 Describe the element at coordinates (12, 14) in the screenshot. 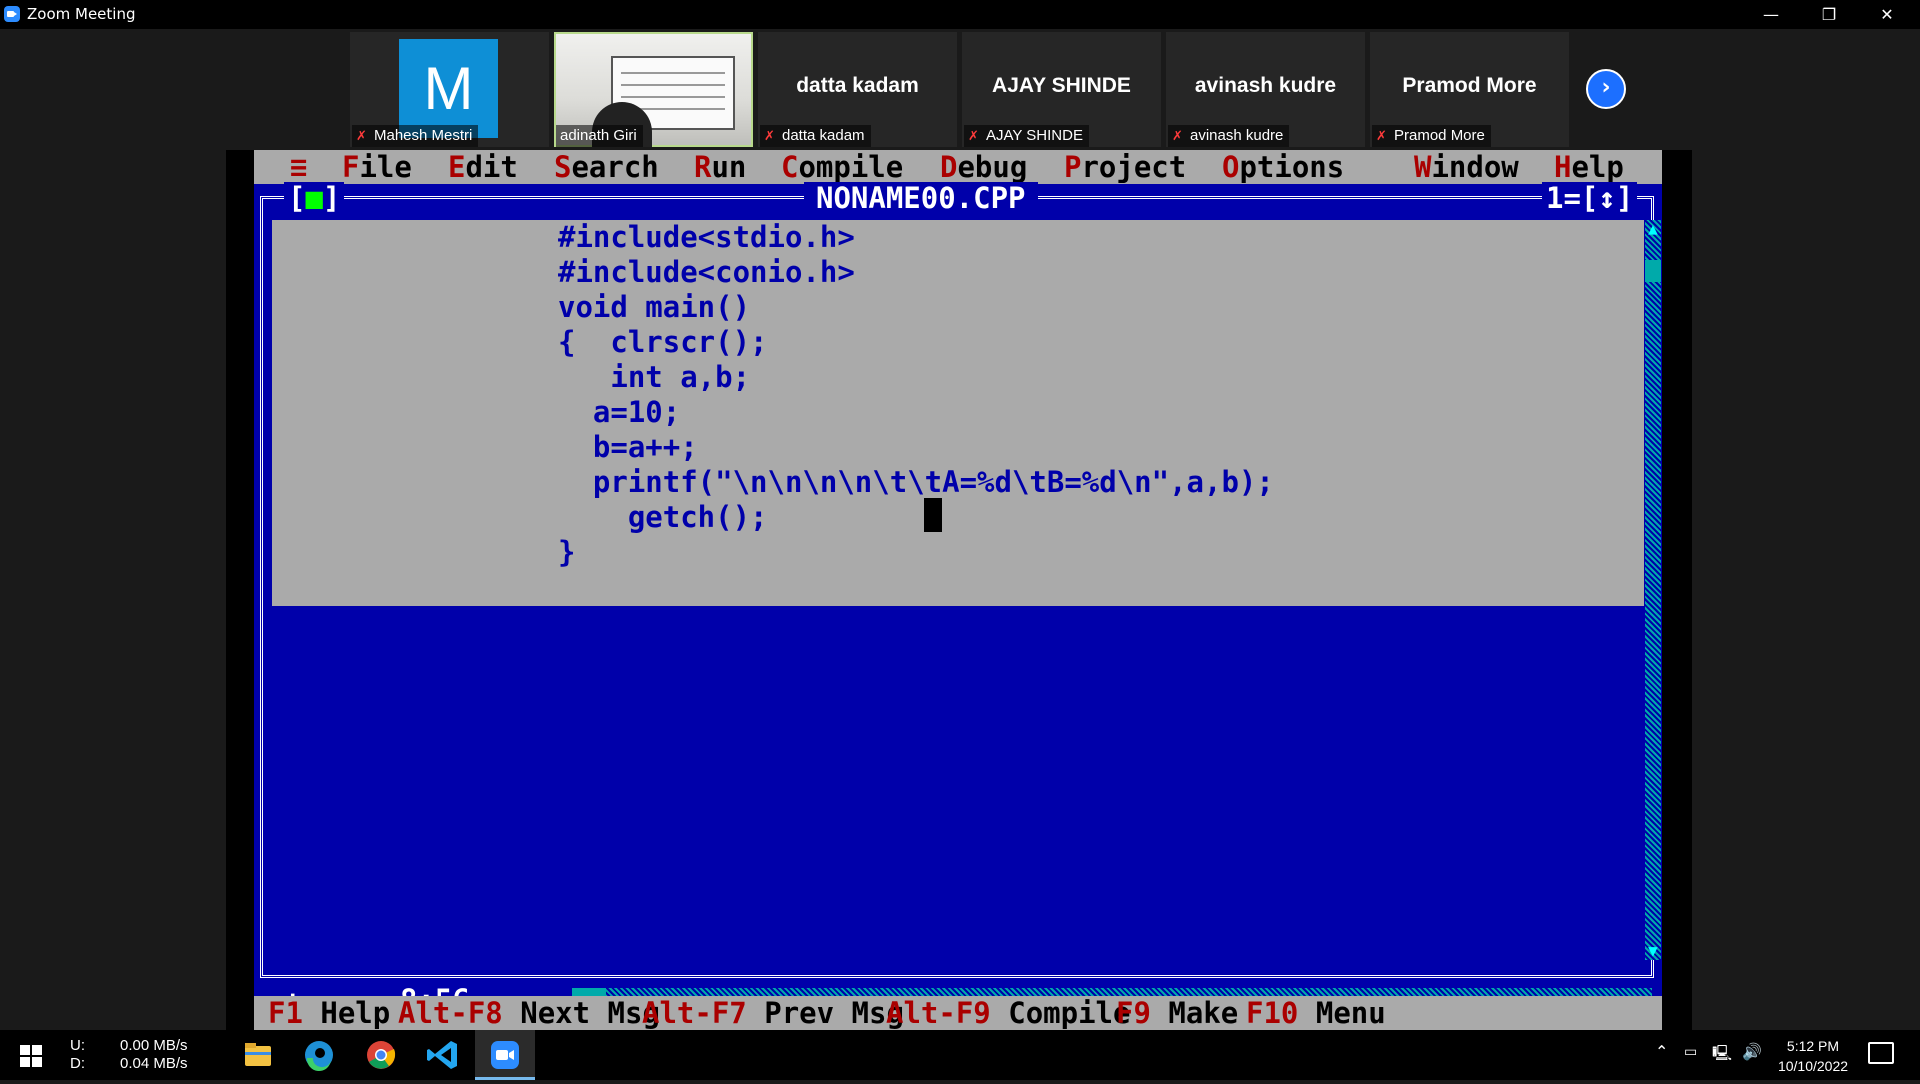

I see `zoom-logo-icon` at that location.